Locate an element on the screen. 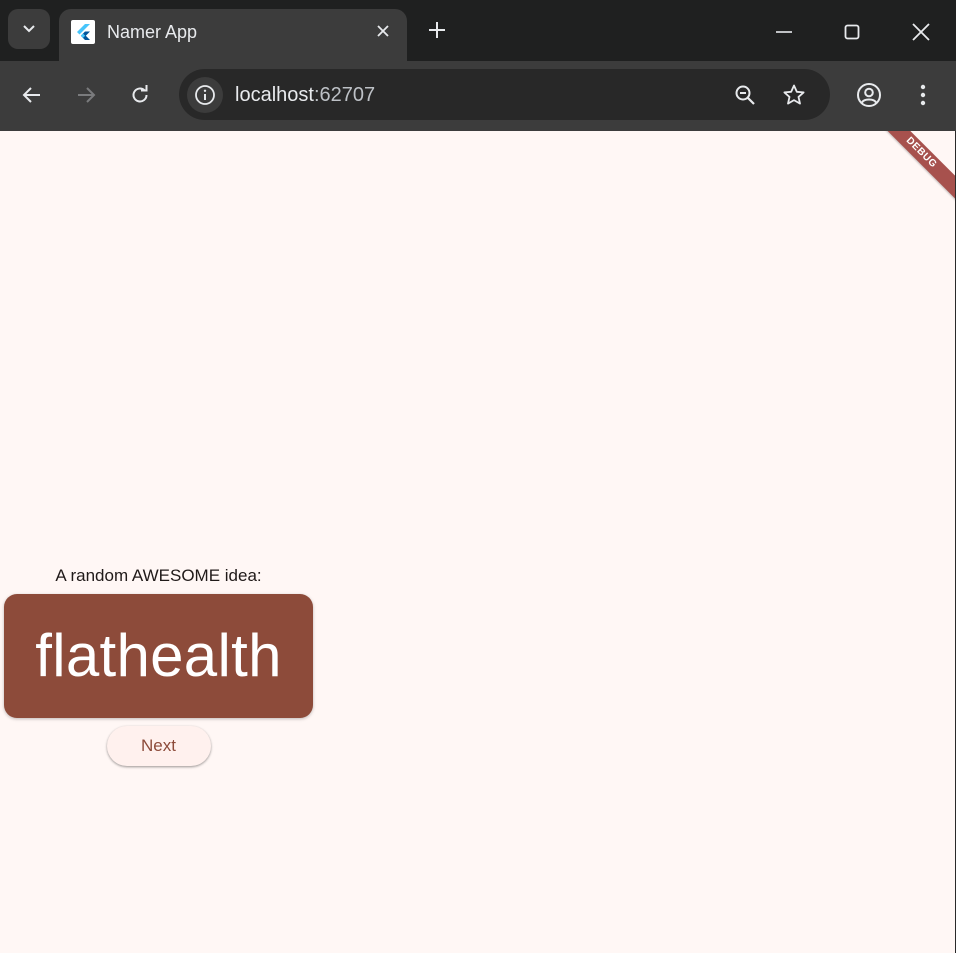 This screenshot has height=953, width=956. browser-titlebar: Namer App is located at coordinates (478, 30).